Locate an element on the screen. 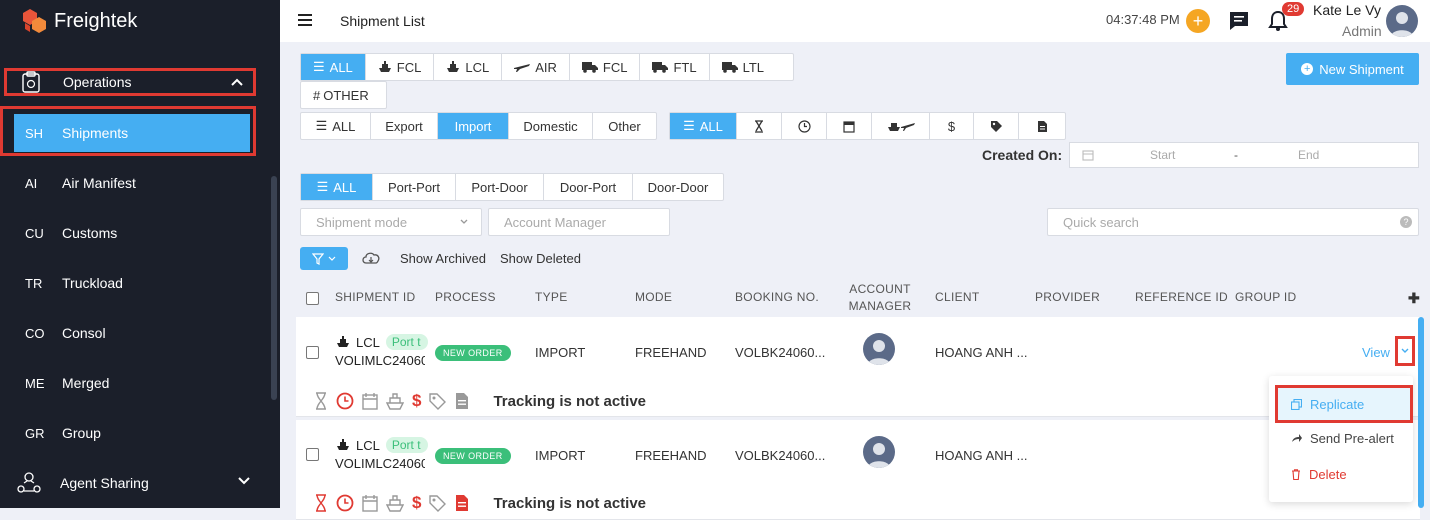  tab-status-pending is located at coordinates (759, 126).